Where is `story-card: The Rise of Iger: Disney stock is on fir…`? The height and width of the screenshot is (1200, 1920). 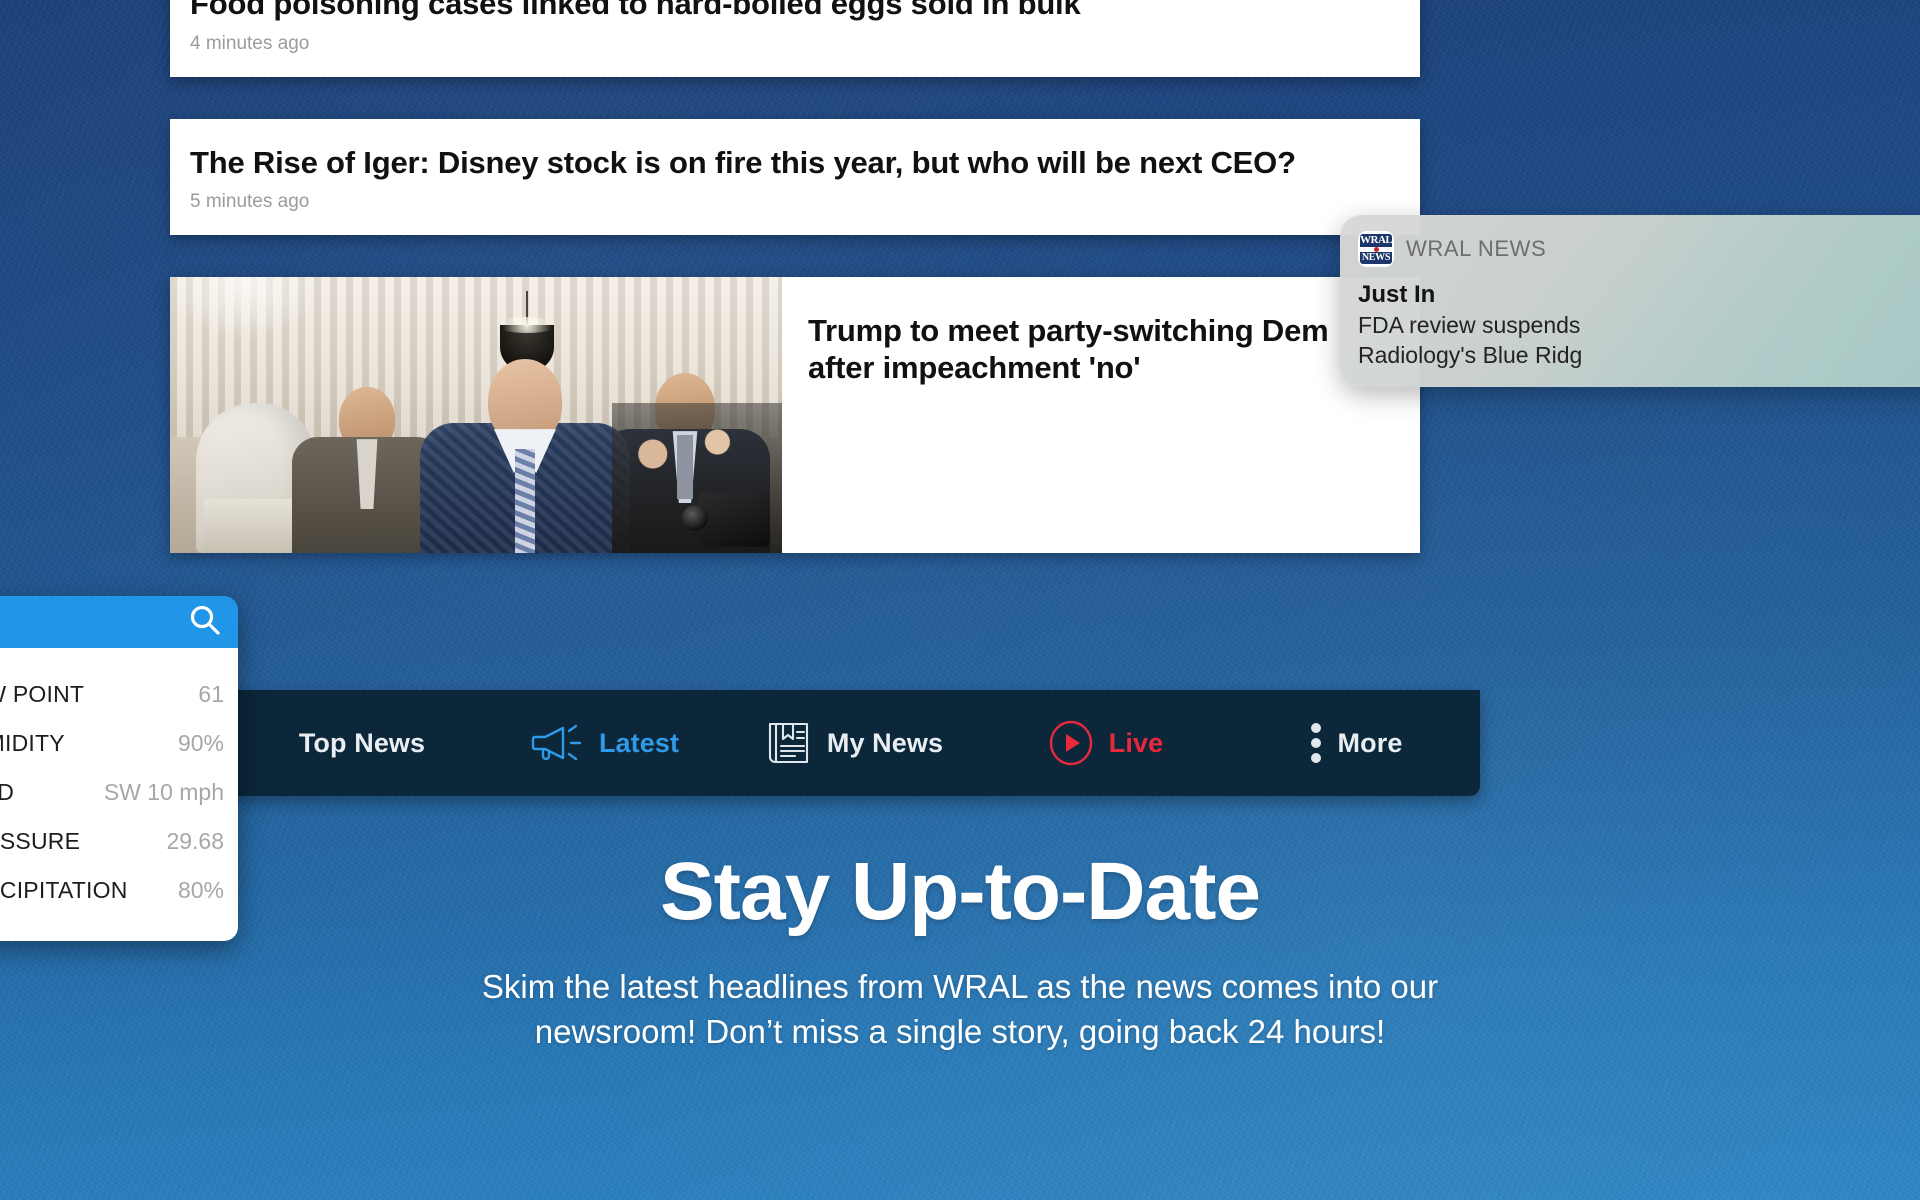 story-card: The Rise of Iger: Disney stock is on fir… is located at coordinates (795, 177).